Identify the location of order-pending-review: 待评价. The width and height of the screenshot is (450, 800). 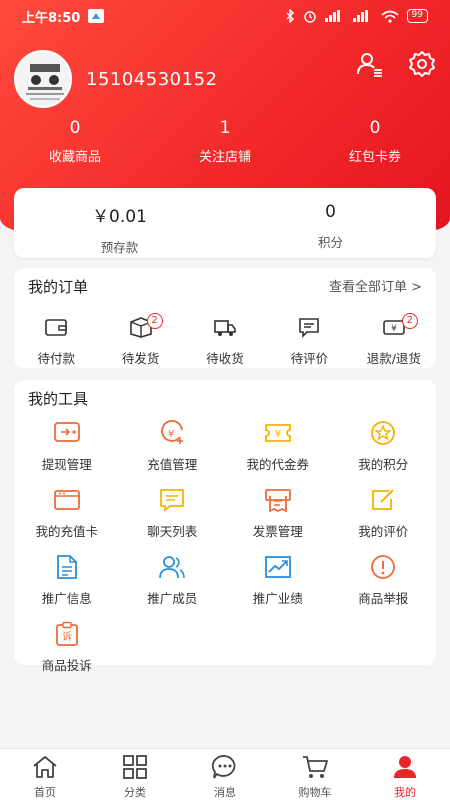
(309, 341).